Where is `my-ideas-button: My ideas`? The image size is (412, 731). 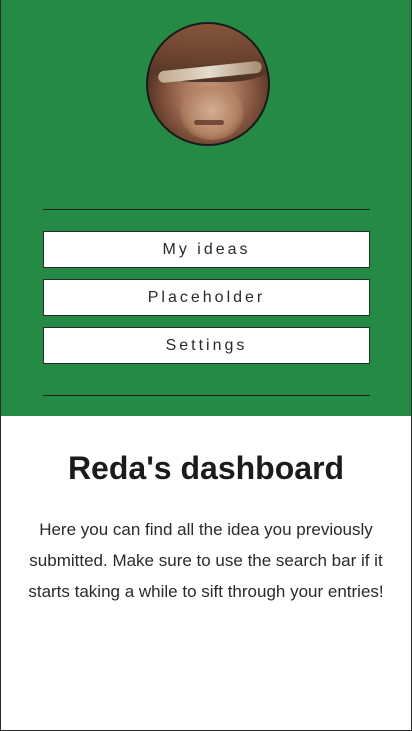
my-ideas-button: My ideas is located at coordinates (206, 249).